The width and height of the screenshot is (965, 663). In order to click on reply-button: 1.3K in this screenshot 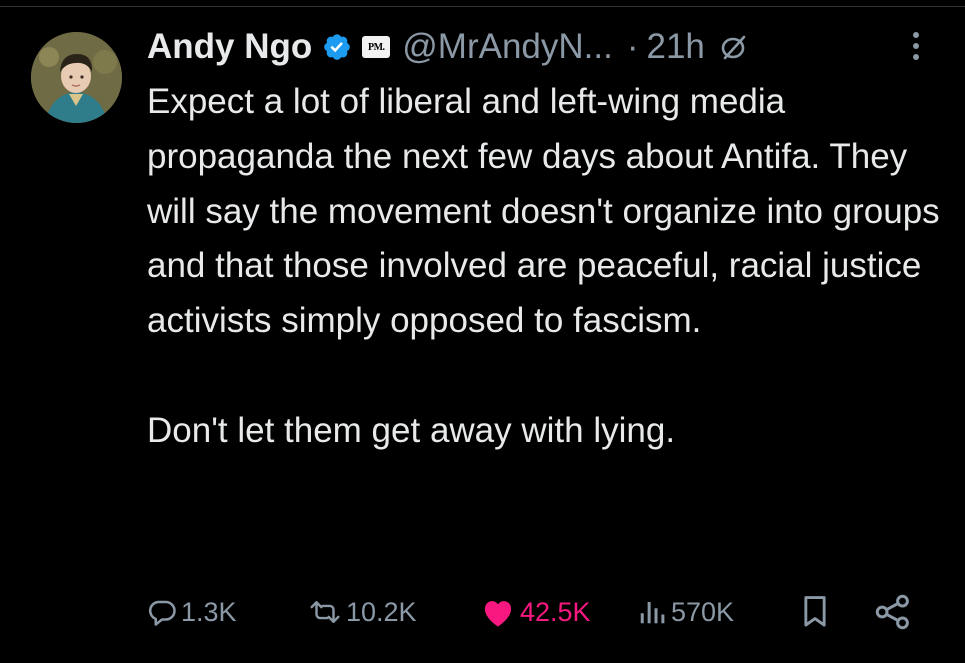, I will do `click(192, 612)`.